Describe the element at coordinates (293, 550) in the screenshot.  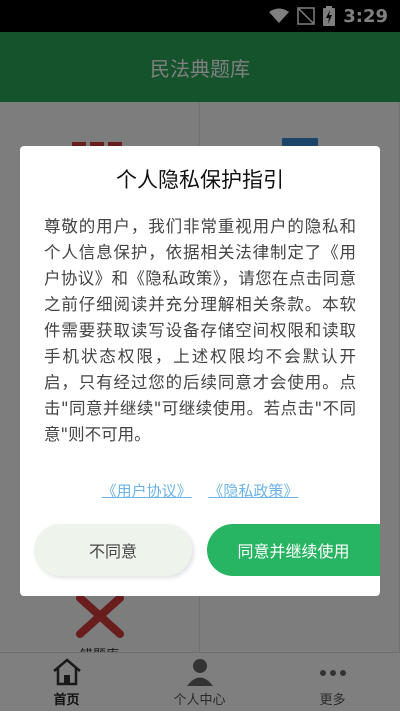
I see `agree-continue-button: 同意并继续使用` at that location.